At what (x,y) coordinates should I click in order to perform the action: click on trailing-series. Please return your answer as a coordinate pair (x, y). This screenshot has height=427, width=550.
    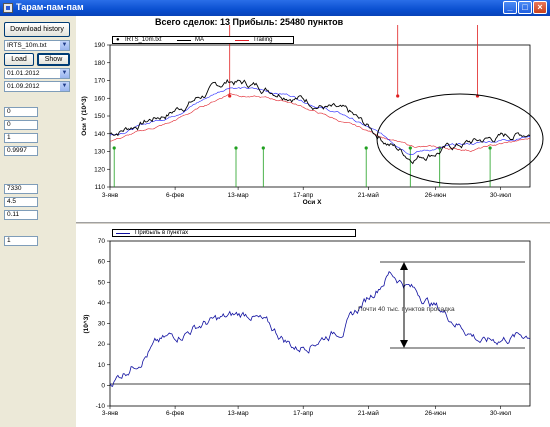
    Looking at the image, I should click on (320, 122).